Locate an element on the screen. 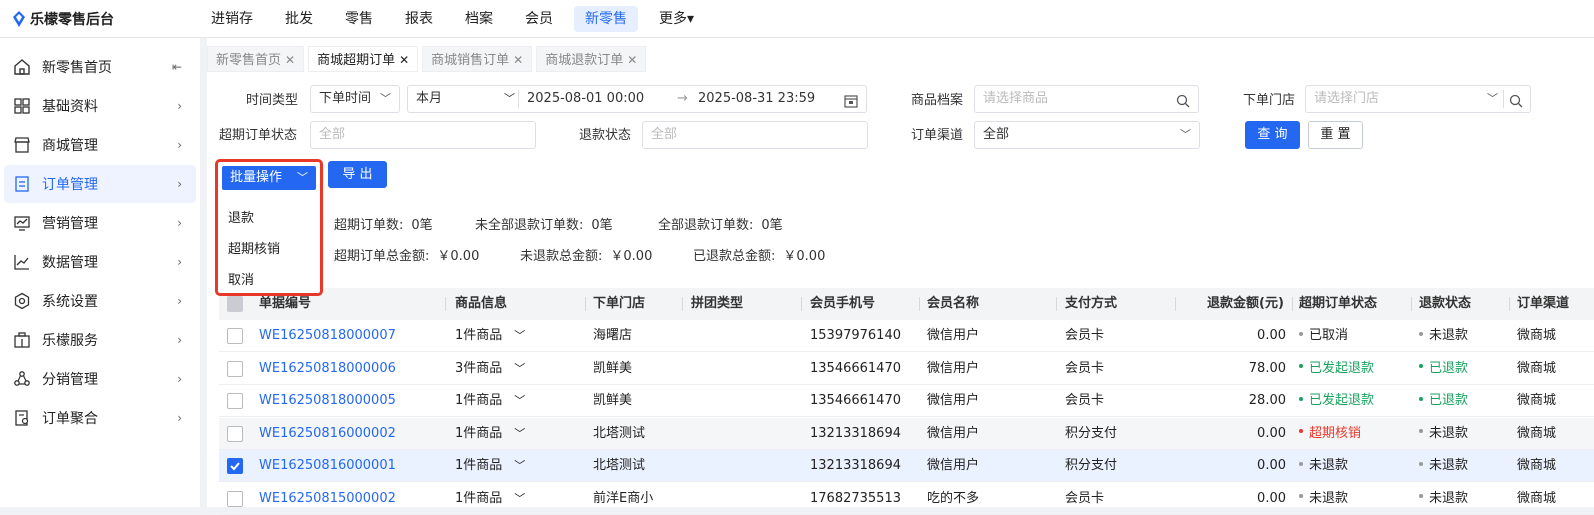  time-type-select: 下单时间 ﹀ is located at coordinates (355, 99).